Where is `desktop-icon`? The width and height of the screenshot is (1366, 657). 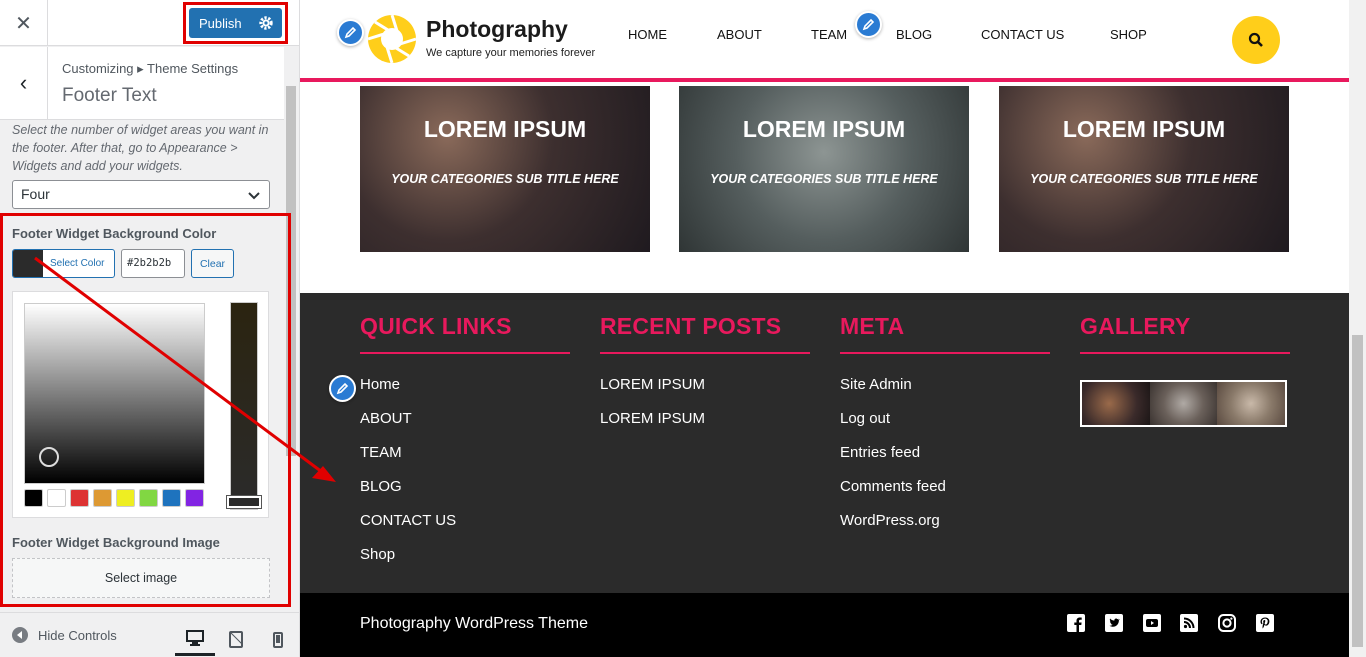 desktop-icon is located at coordinates (195, 638).